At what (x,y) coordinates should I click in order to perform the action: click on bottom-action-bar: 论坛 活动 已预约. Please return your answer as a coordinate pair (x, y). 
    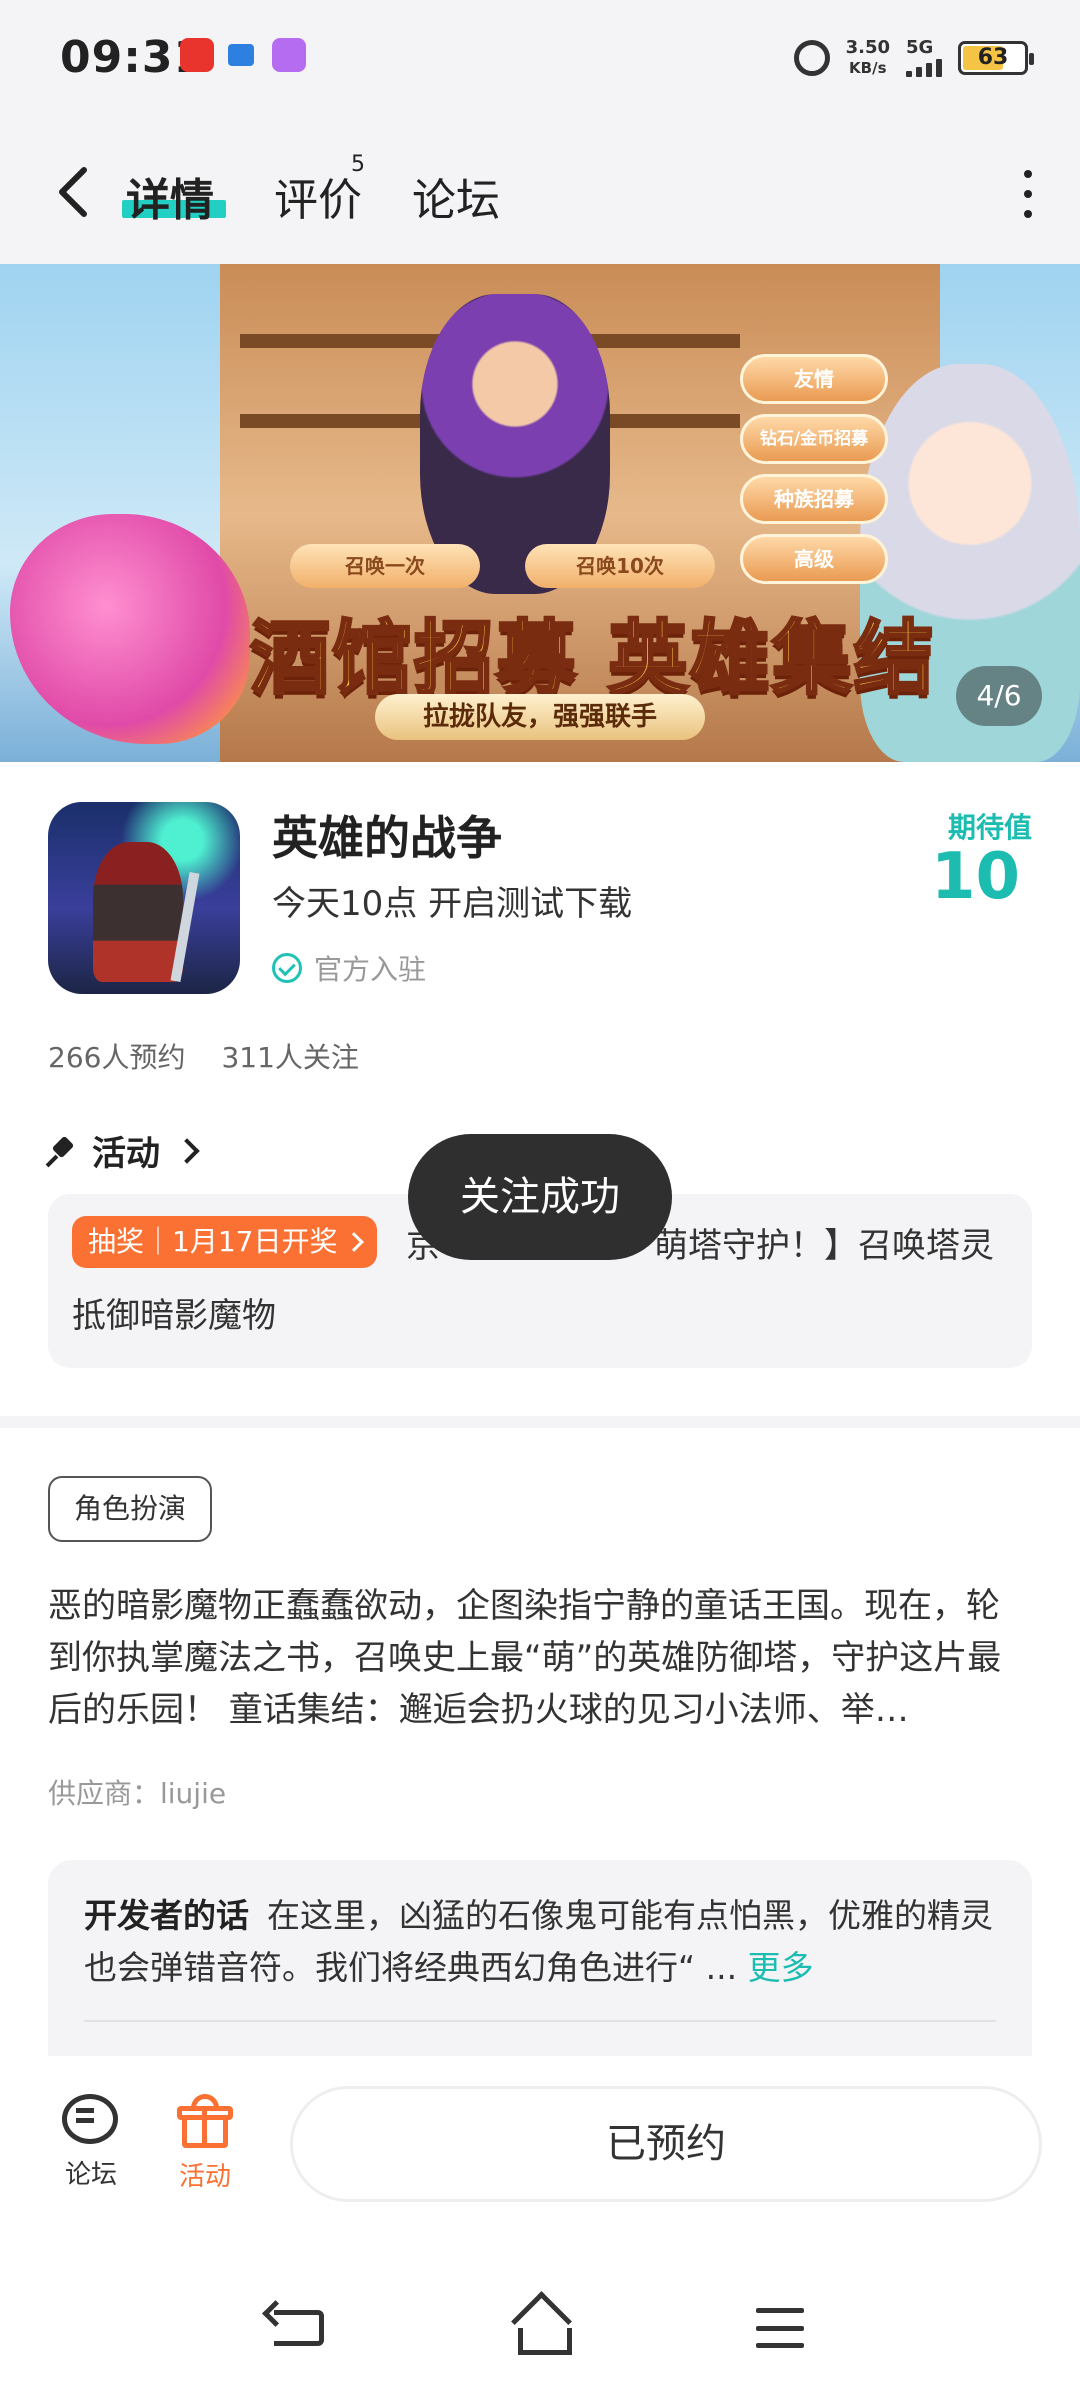
    Looking at the image, I should click on (540, 2136).